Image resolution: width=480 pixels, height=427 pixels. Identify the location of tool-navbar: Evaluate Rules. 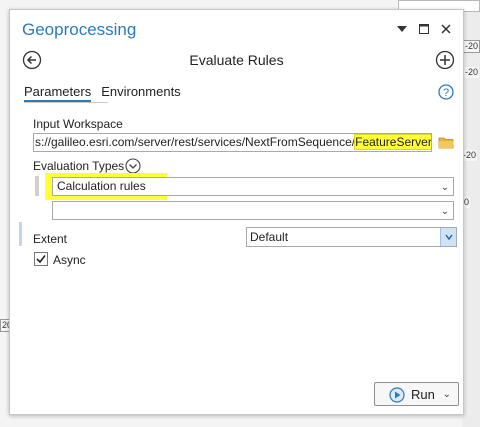
(236, 61).